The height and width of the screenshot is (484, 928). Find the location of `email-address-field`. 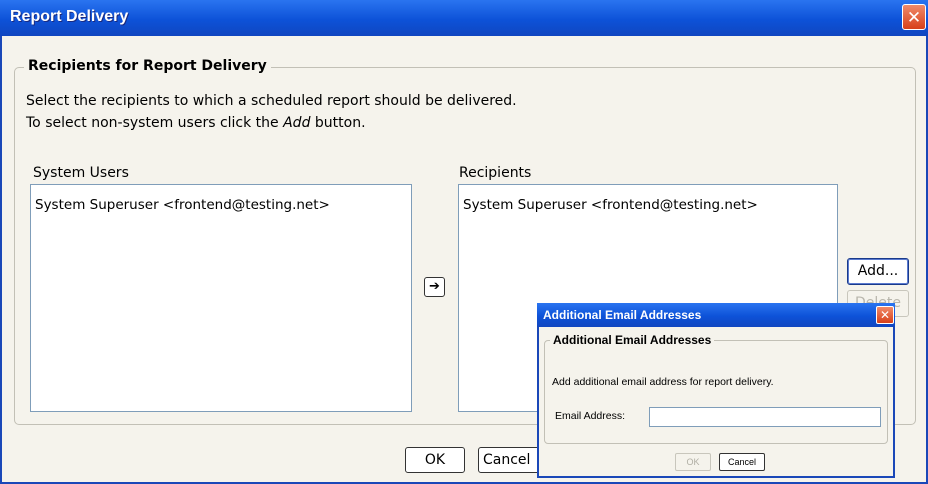

email-address-field is located at coordinates (765, 417).